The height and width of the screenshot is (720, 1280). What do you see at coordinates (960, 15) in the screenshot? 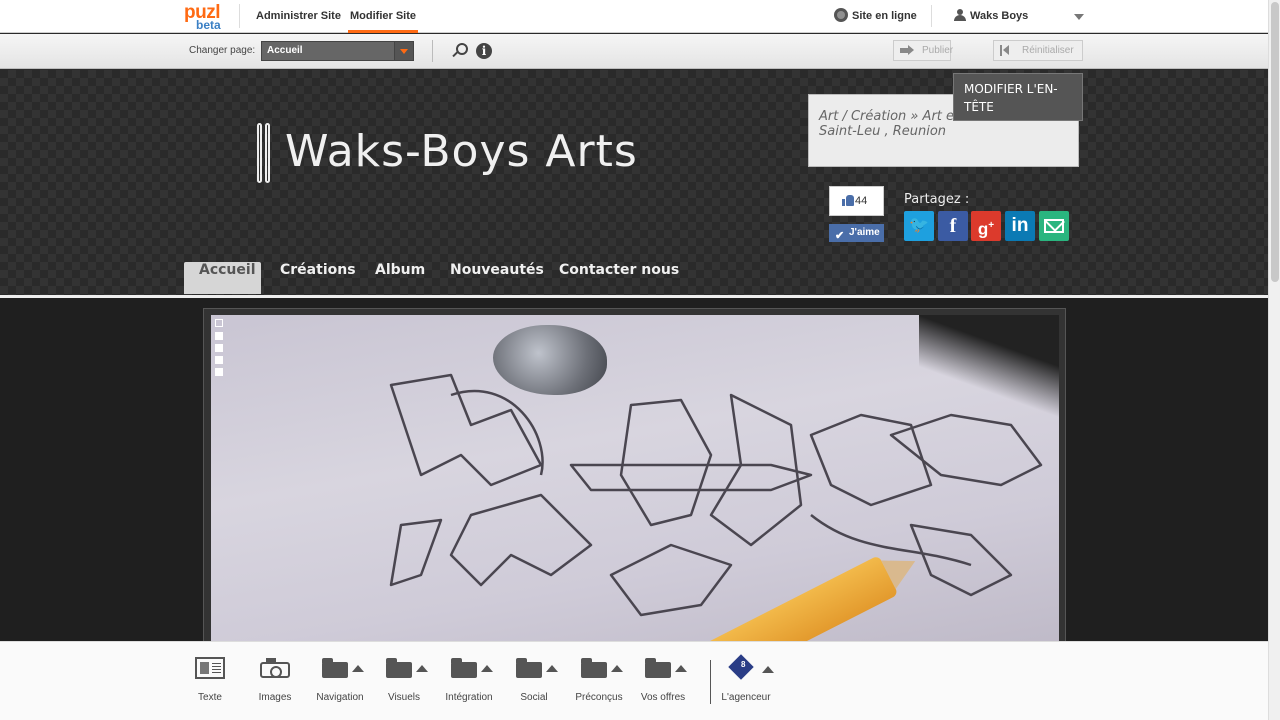
I see `user-icon` at bounding box center [960, 15].